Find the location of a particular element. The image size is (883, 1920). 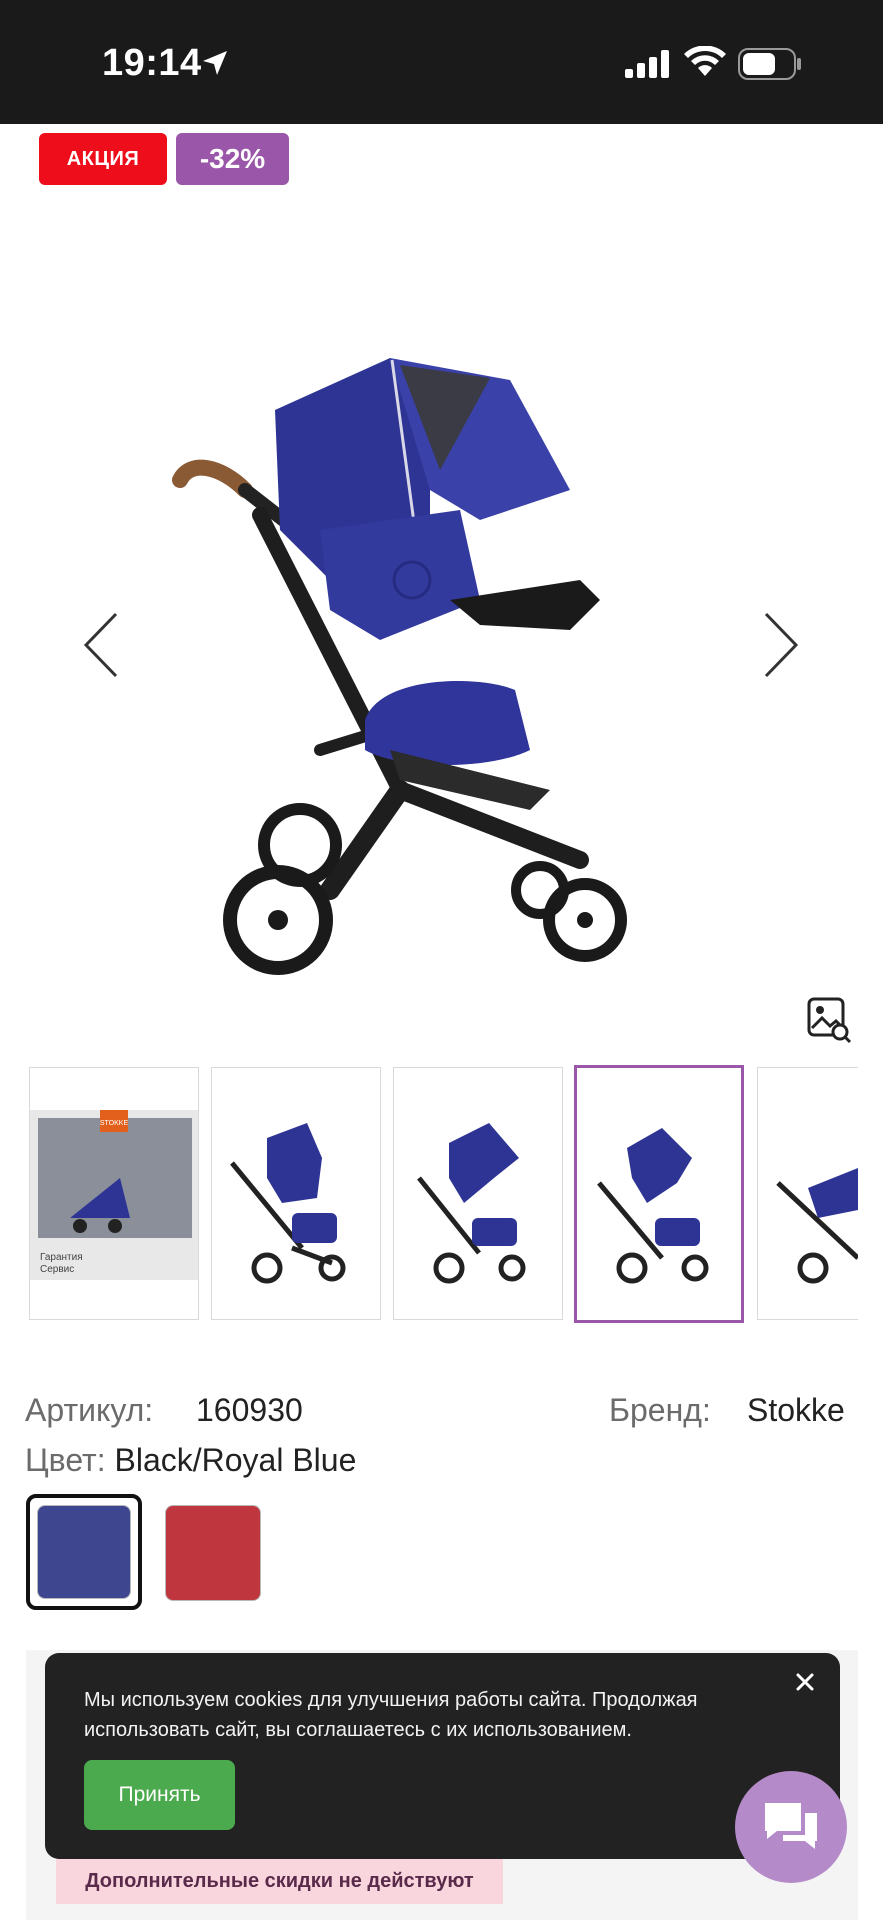

article-label: Артикул: is located at coordinates (89, 1410).